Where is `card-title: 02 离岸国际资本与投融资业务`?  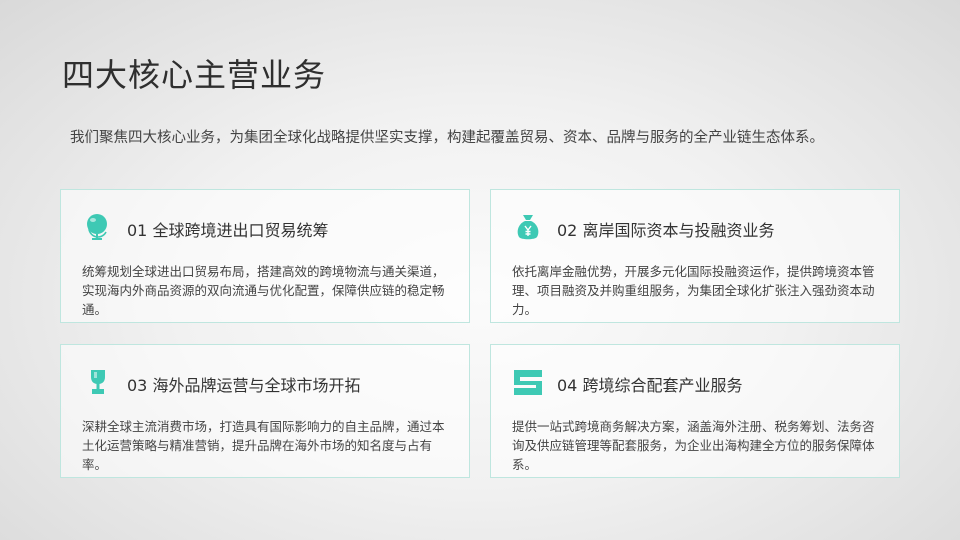
card-title: 02 离岸国际资本与投融资业务 is located at coordinates (666, 230).